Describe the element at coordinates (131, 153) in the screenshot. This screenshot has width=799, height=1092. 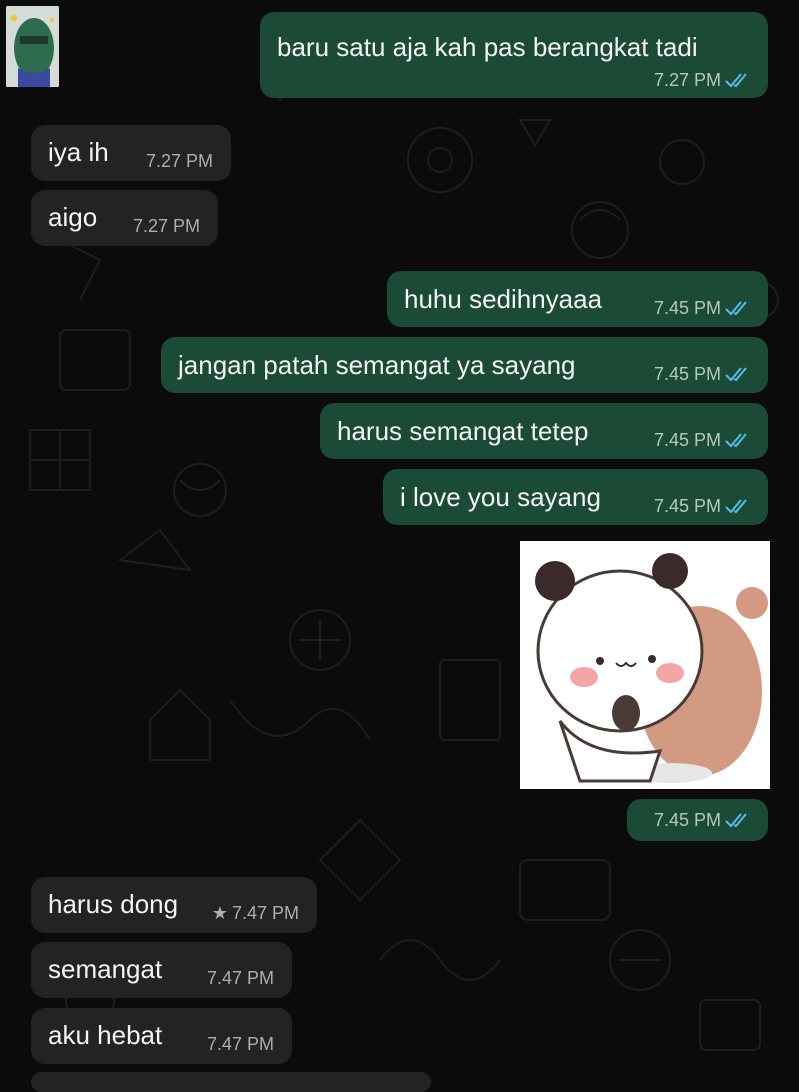
I see `message-incoming: iya ih 7.27 PM` at that location.